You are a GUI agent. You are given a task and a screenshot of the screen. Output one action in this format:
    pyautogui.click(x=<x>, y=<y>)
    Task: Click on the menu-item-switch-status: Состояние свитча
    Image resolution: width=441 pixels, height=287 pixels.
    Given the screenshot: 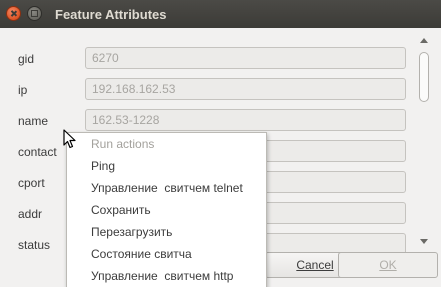 What is the action you would take?
    pyautogui.click(x=167, y=254)
    